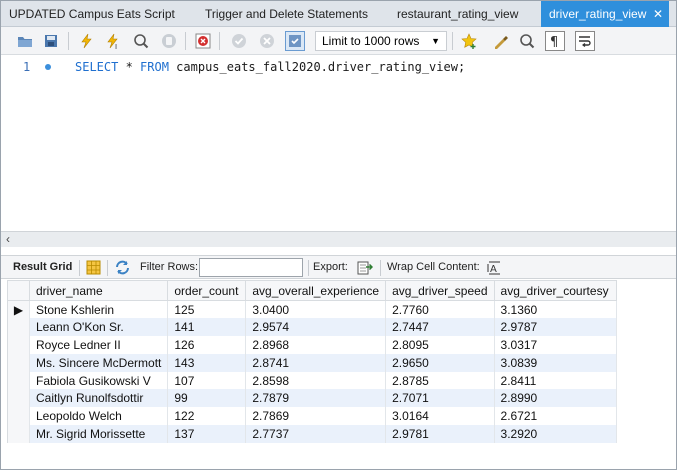  Describe the element at coordinates (605, 14) in the screenshot. I see `tab-driver-rating-view: driver_rating_view ✕` at that location.